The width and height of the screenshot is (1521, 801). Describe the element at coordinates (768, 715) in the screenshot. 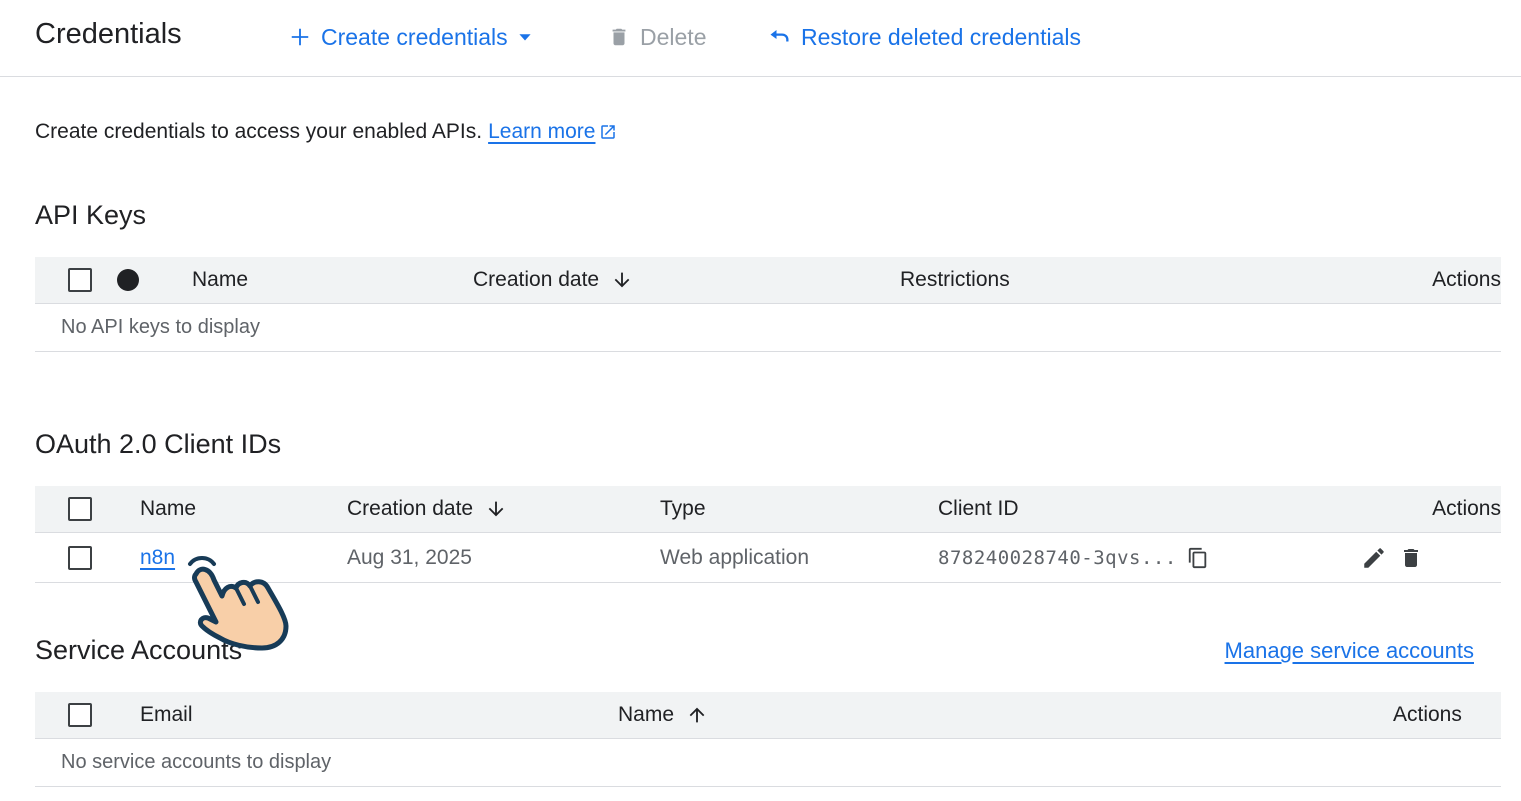

I see `service-accounts-header-row: Email Name Actions` at that location.